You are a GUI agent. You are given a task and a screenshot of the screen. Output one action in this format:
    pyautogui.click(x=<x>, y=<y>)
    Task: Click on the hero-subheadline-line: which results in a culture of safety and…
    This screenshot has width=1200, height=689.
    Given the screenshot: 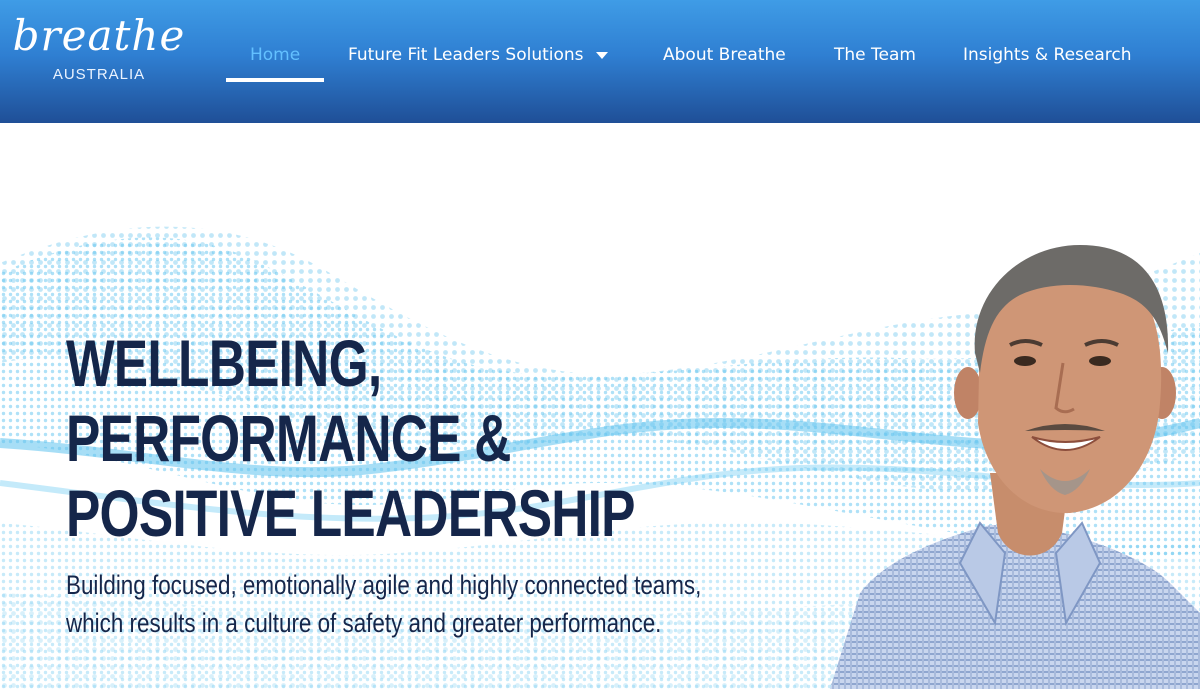 What is the action you would take?
    pyautogui.click(x=364, y=623)
    